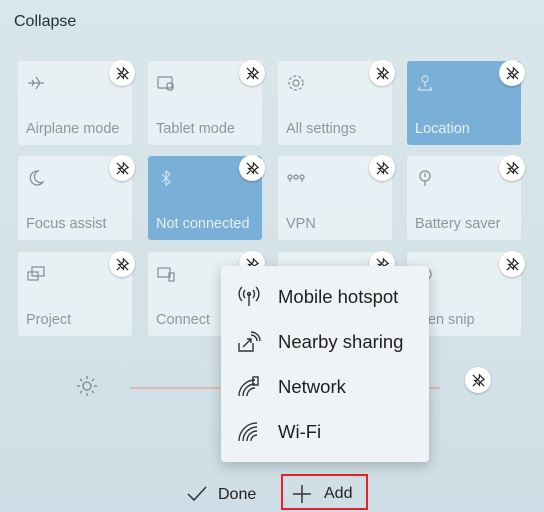 The width and height of the screenshot is (544, 512). What do you see at coordinates (458, 224) in the screenshot?
I see `tile-label: Battery saver` at bounding box center [458, 224].